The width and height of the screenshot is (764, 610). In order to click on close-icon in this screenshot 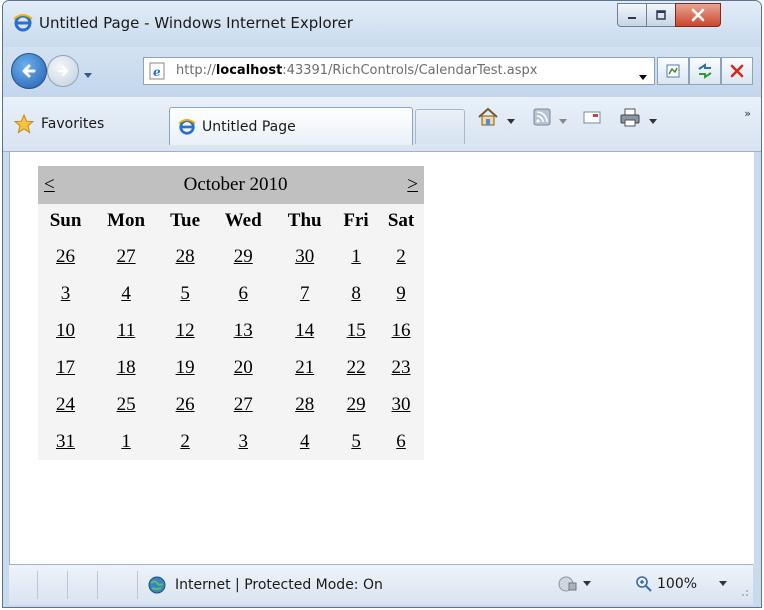, I will do `click(698, 15)`.